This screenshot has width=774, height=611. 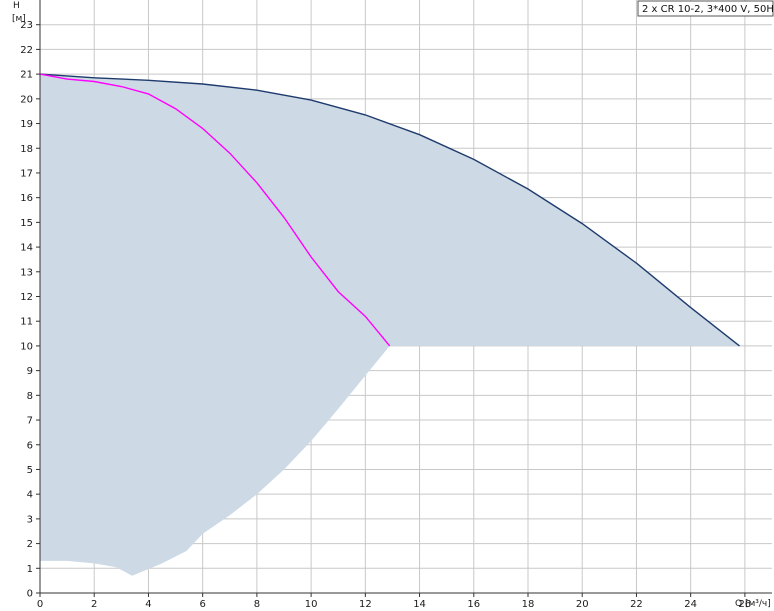 What do you see at coordinates (30, 371) in the screenshot?
I see `y-tick-label: 9` at bounding box center [30, 371].